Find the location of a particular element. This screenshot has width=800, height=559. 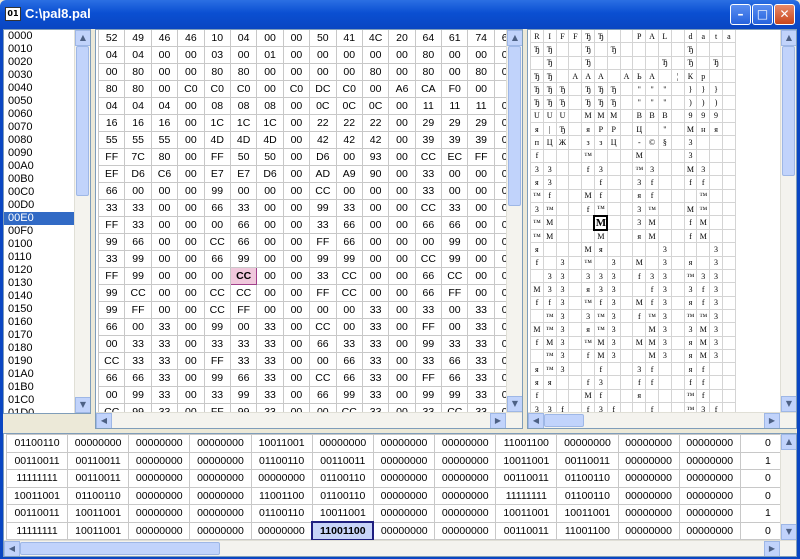

char-cell: Ц is located at coordinates (639, 129).